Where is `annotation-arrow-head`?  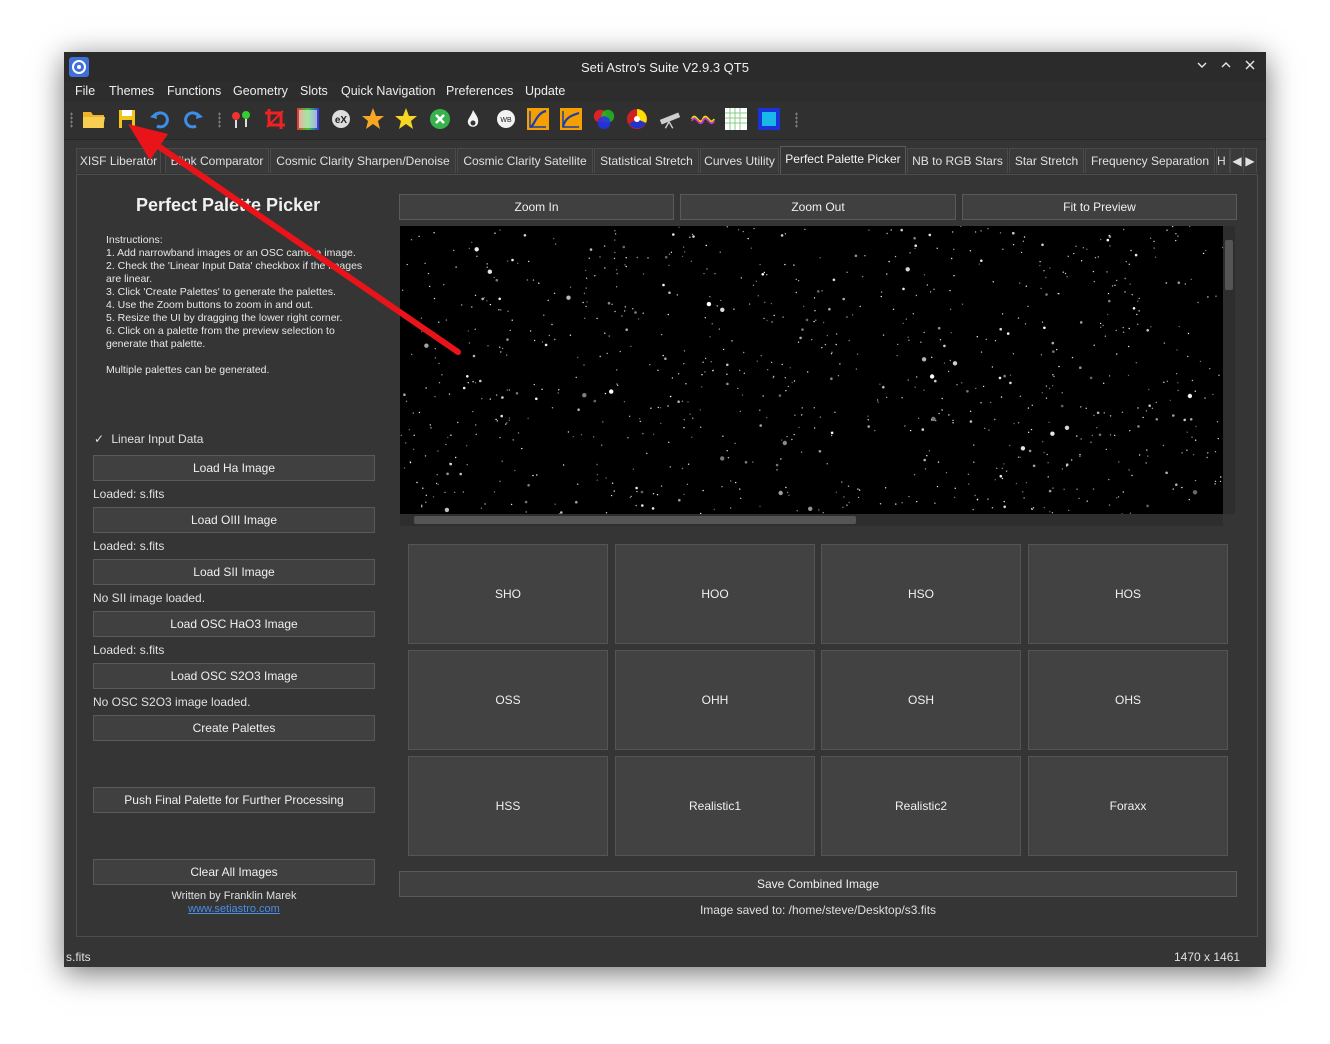 annotation-arrow-head is located at coordinates (148, 142).